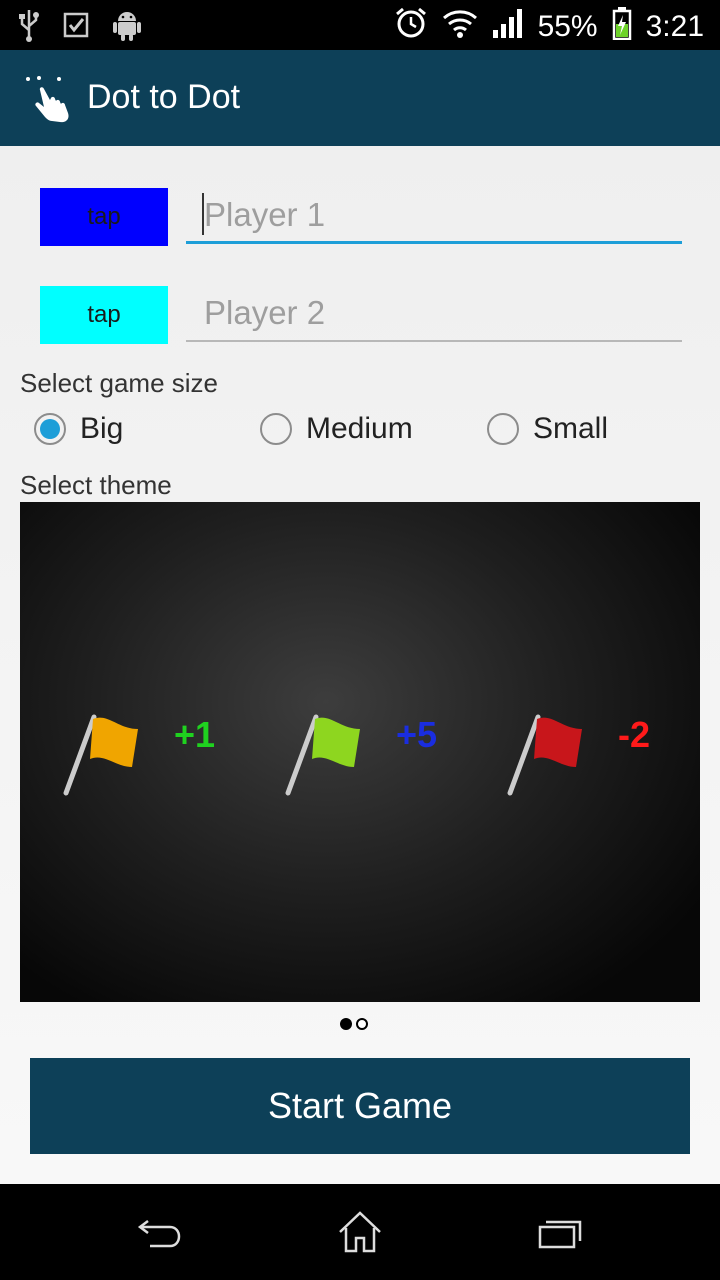  Describe the element at coordinates (29, 27) in the screenshot. I see `usb-icon` at that location.